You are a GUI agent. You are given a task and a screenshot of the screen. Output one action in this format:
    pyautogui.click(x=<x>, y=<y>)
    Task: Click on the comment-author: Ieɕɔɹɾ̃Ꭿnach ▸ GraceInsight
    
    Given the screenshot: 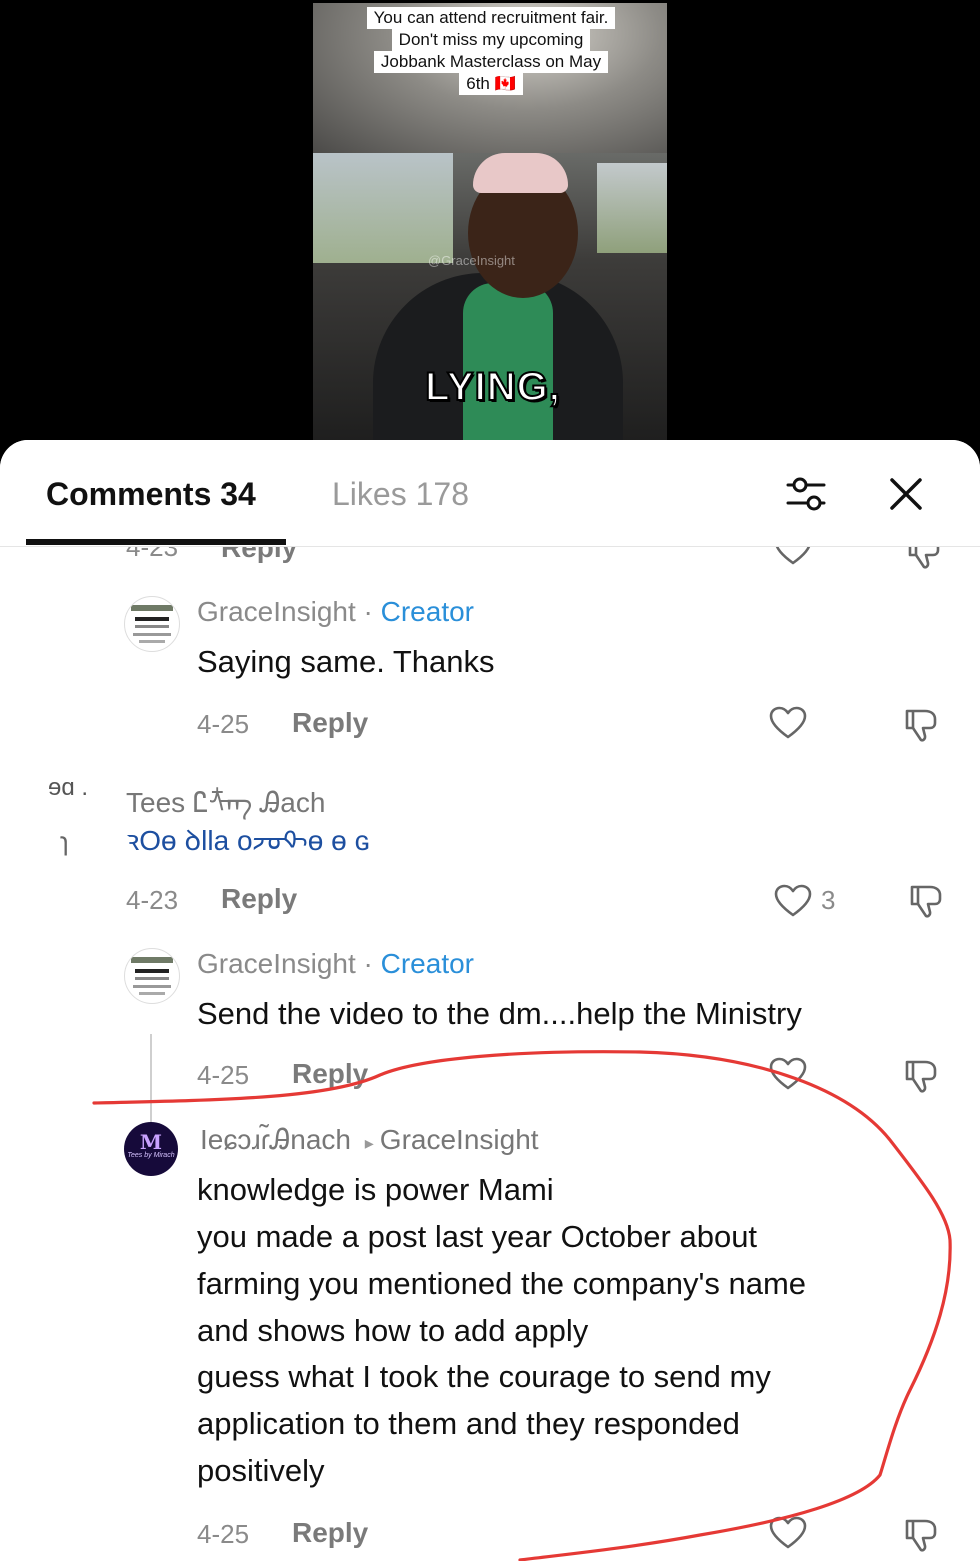 What is the action you would take?
    pyautogui.click(x=369, y=1140)
    